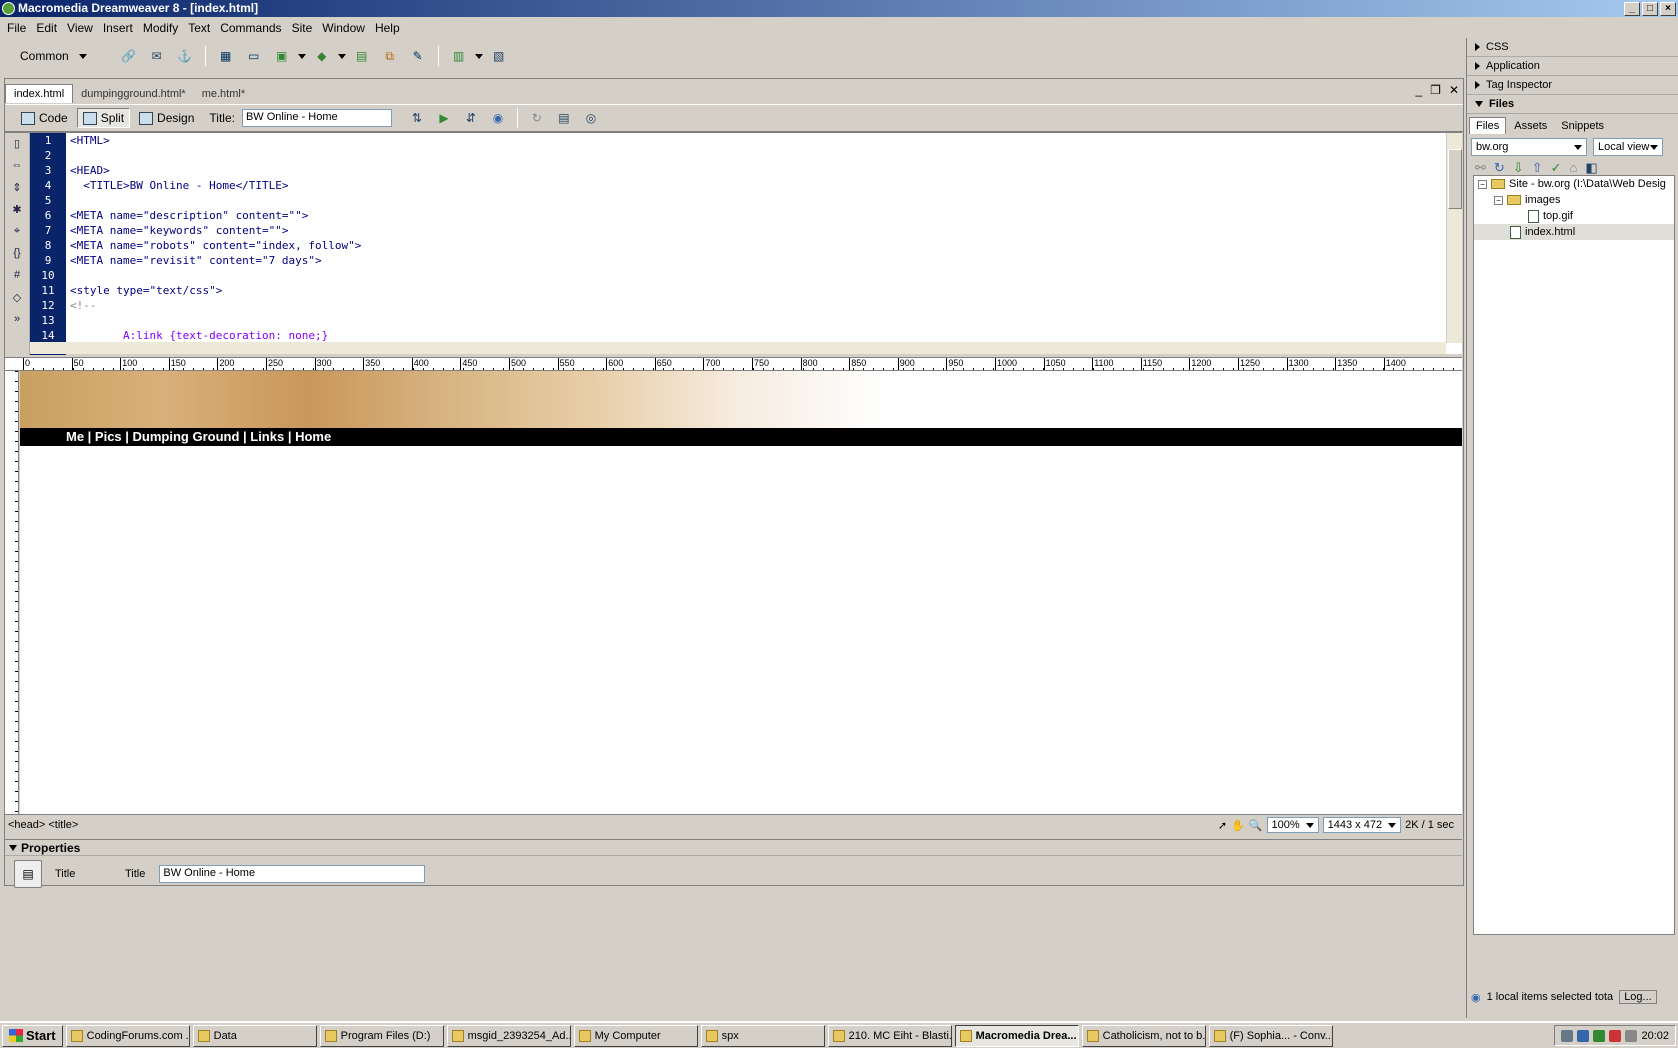 The width and height of the screenshot is (1678, 1048). I want to click on taskbar-item: My Computer, so click(635, 1035).